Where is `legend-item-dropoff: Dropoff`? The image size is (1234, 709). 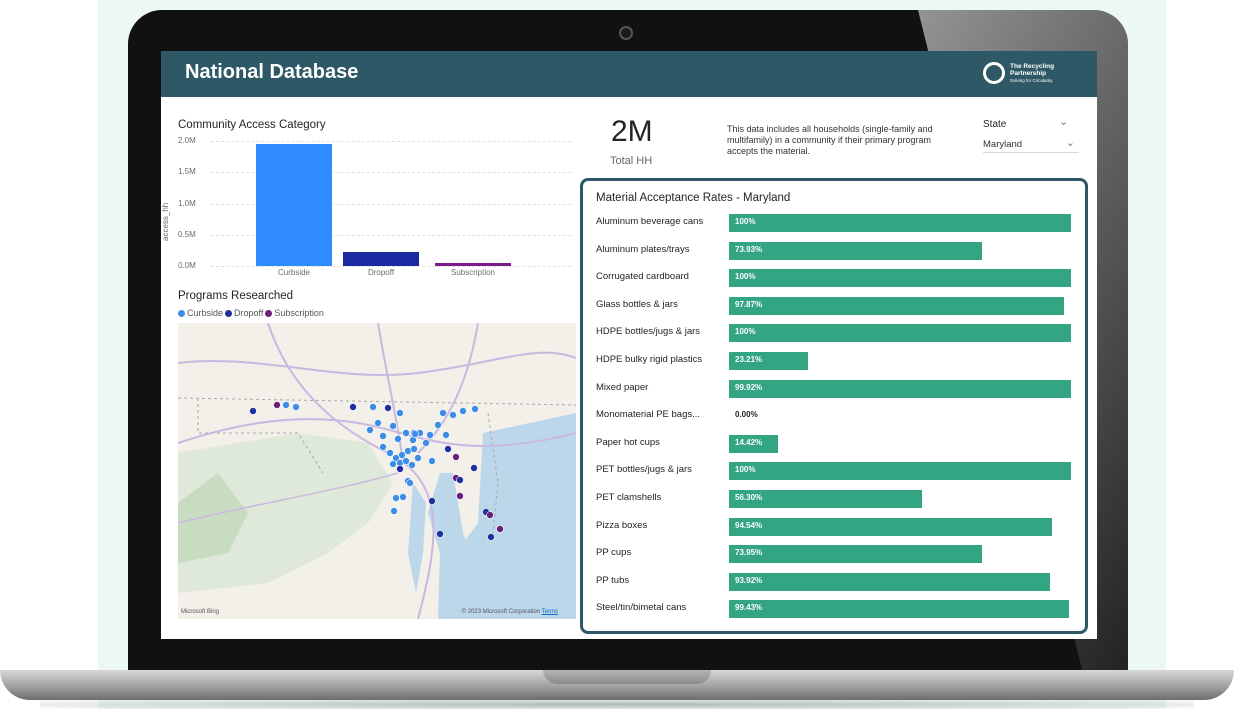
legend-item-dropoff: Dropoff is located at coordinates (244, 313).